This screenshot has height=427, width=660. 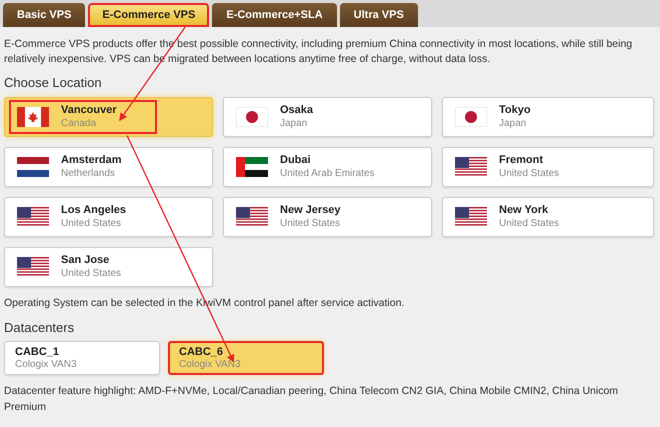 I want to click on location-name: Osaka, so click(x=297, y=111).